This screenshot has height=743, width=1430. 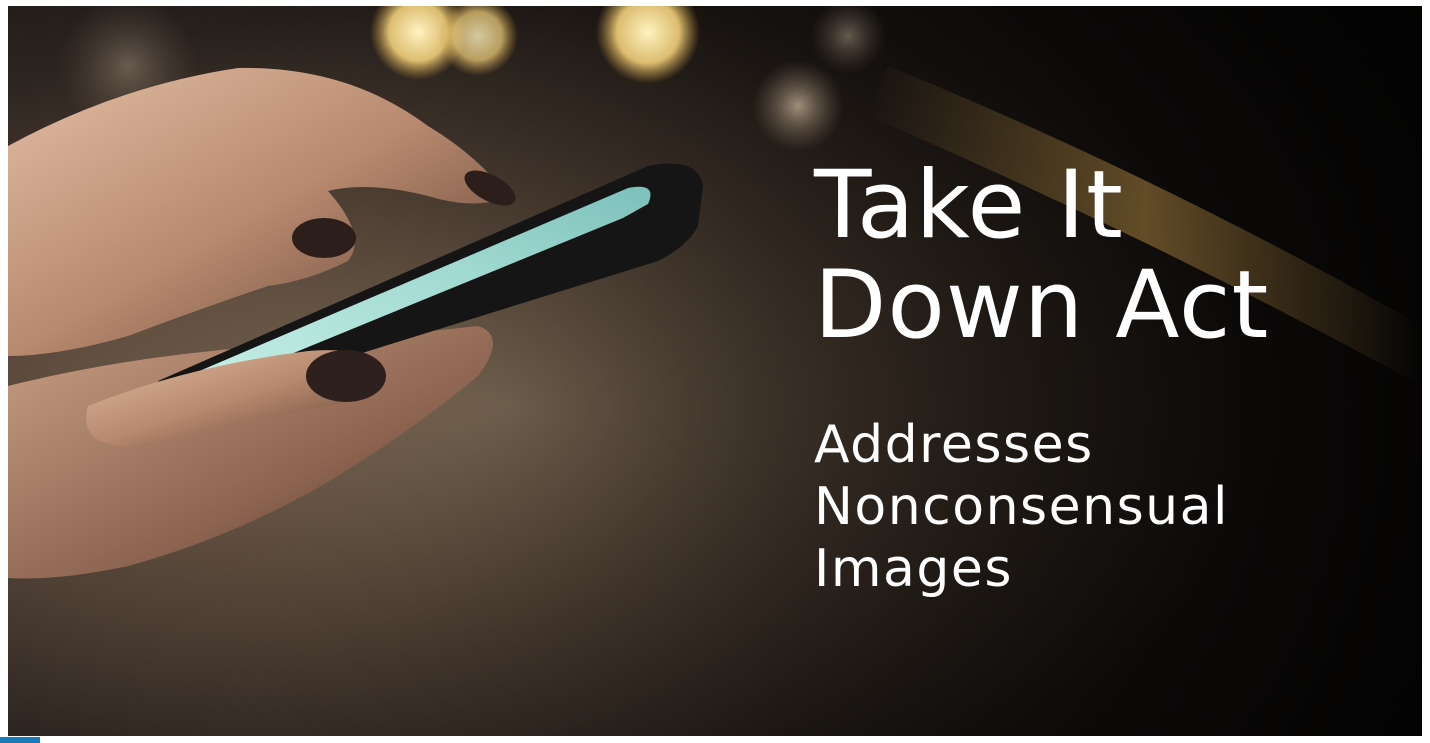 I want to click on headline: Take It Down Act, so click(x=1041, y=256).